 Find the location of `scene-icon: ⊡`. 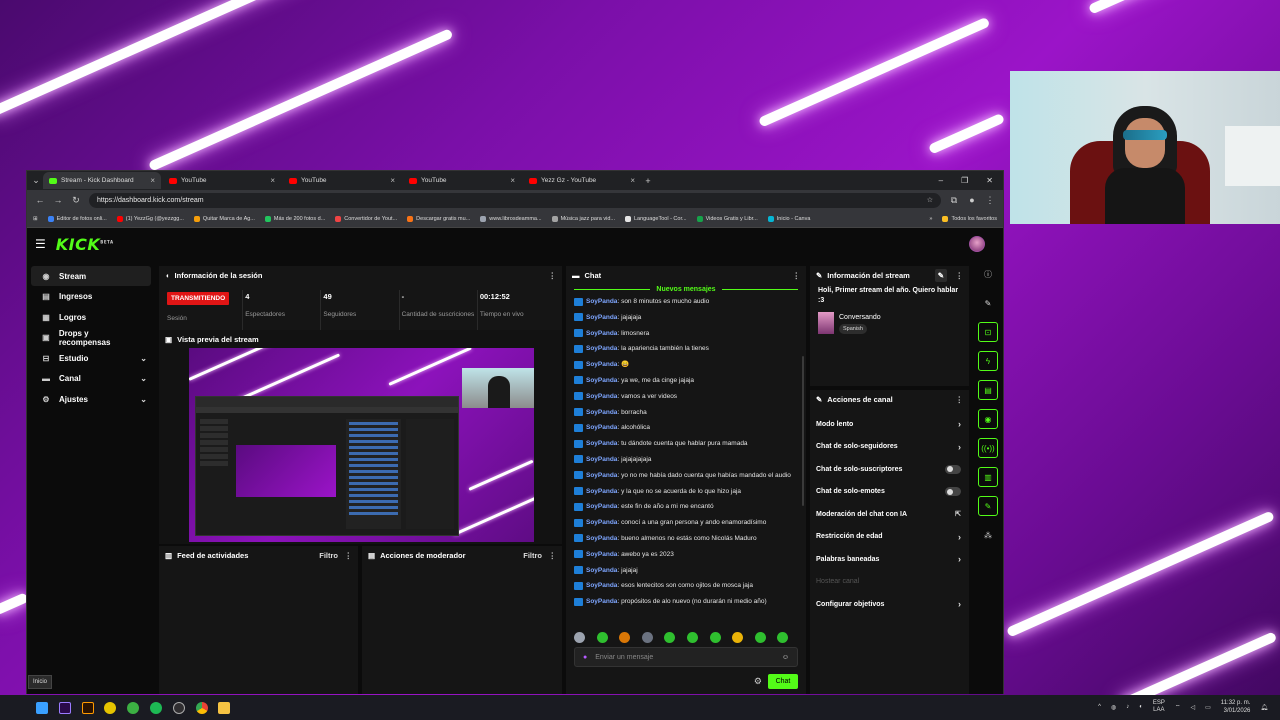

scene-icon: ⊡ is located at coordinates (988, 332).